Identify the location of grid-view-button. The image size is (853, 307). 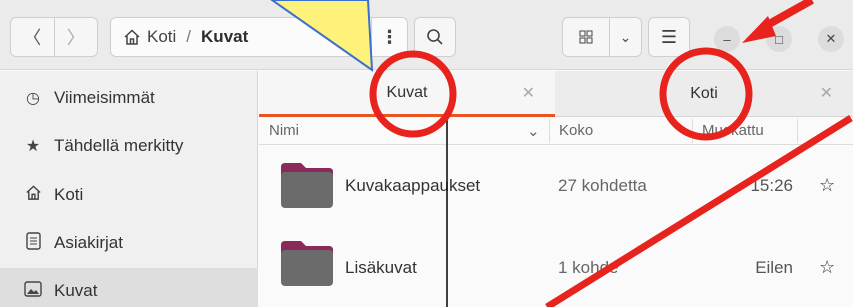
(586, 37).